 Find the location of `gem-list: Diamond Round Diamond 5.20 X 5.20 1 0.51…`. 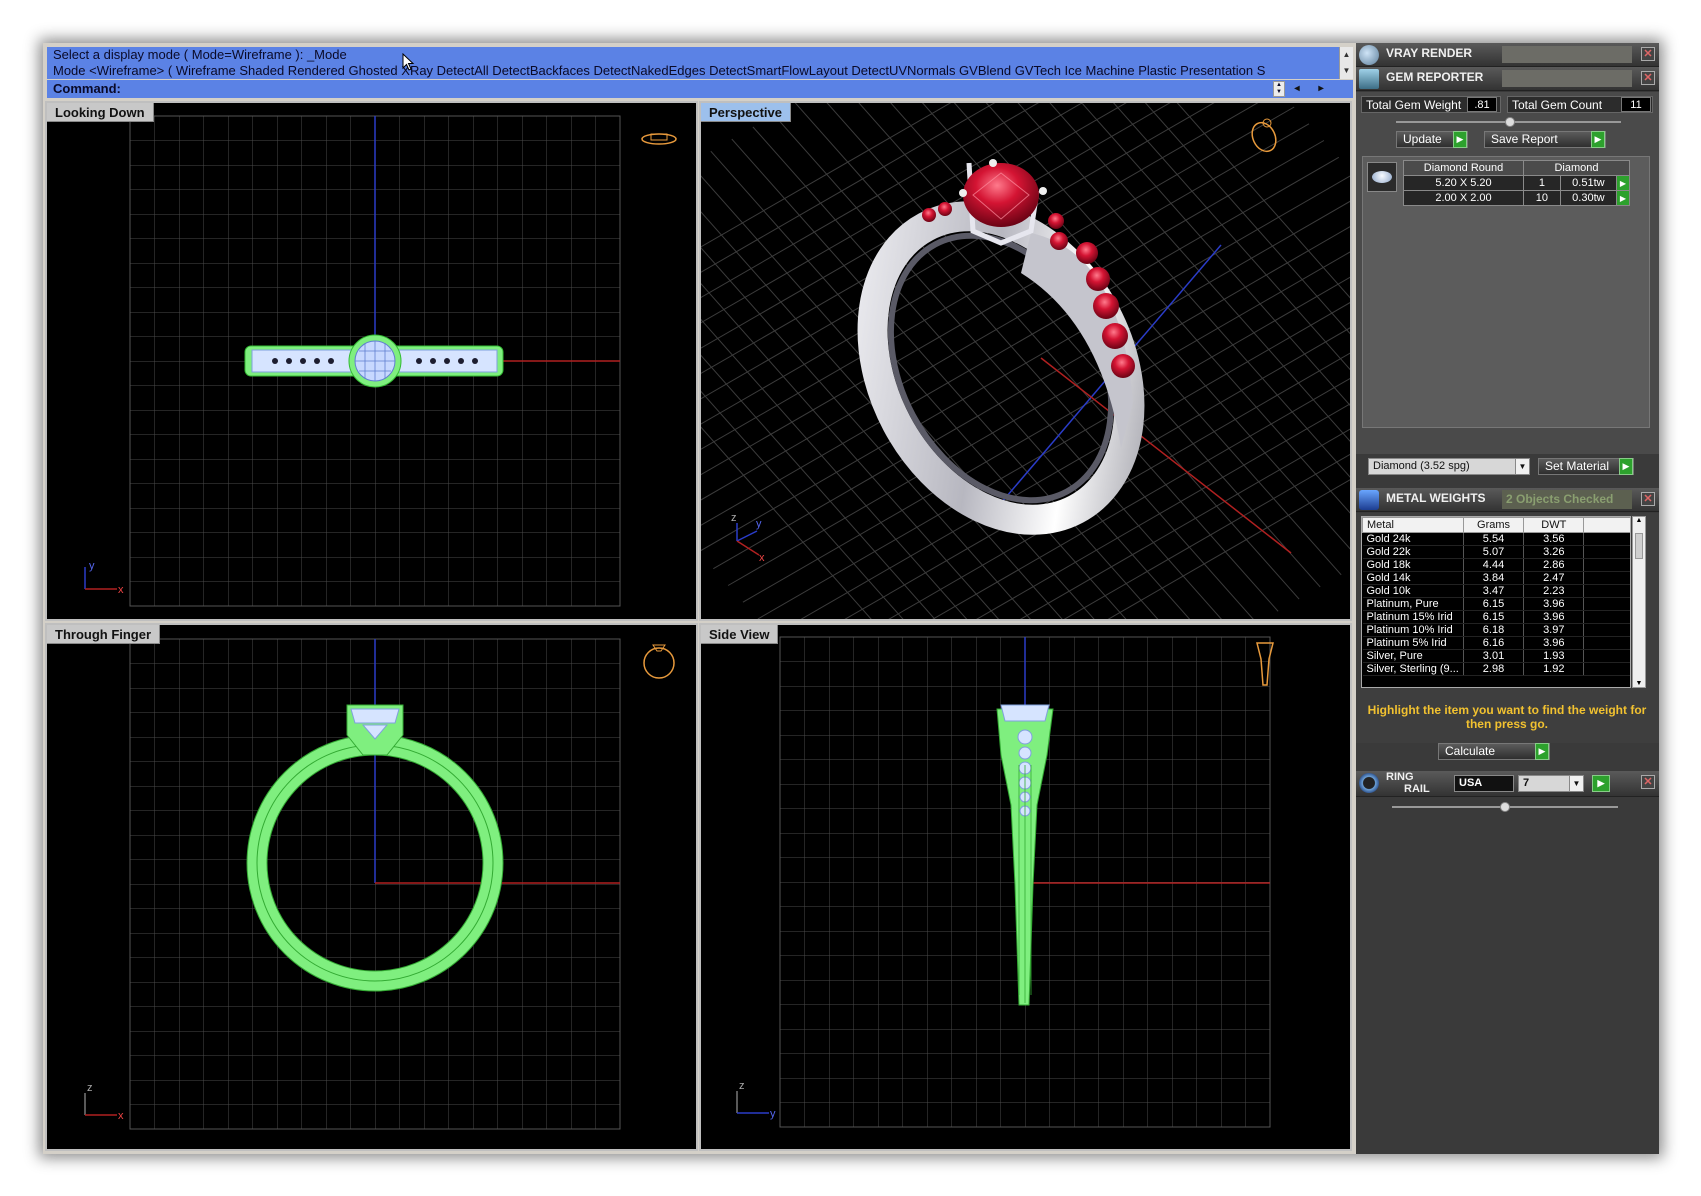

gem-list: Diamond Round Diamond 5.20 X 5.20 1 0.51… is located at coordinates (1506, 292).